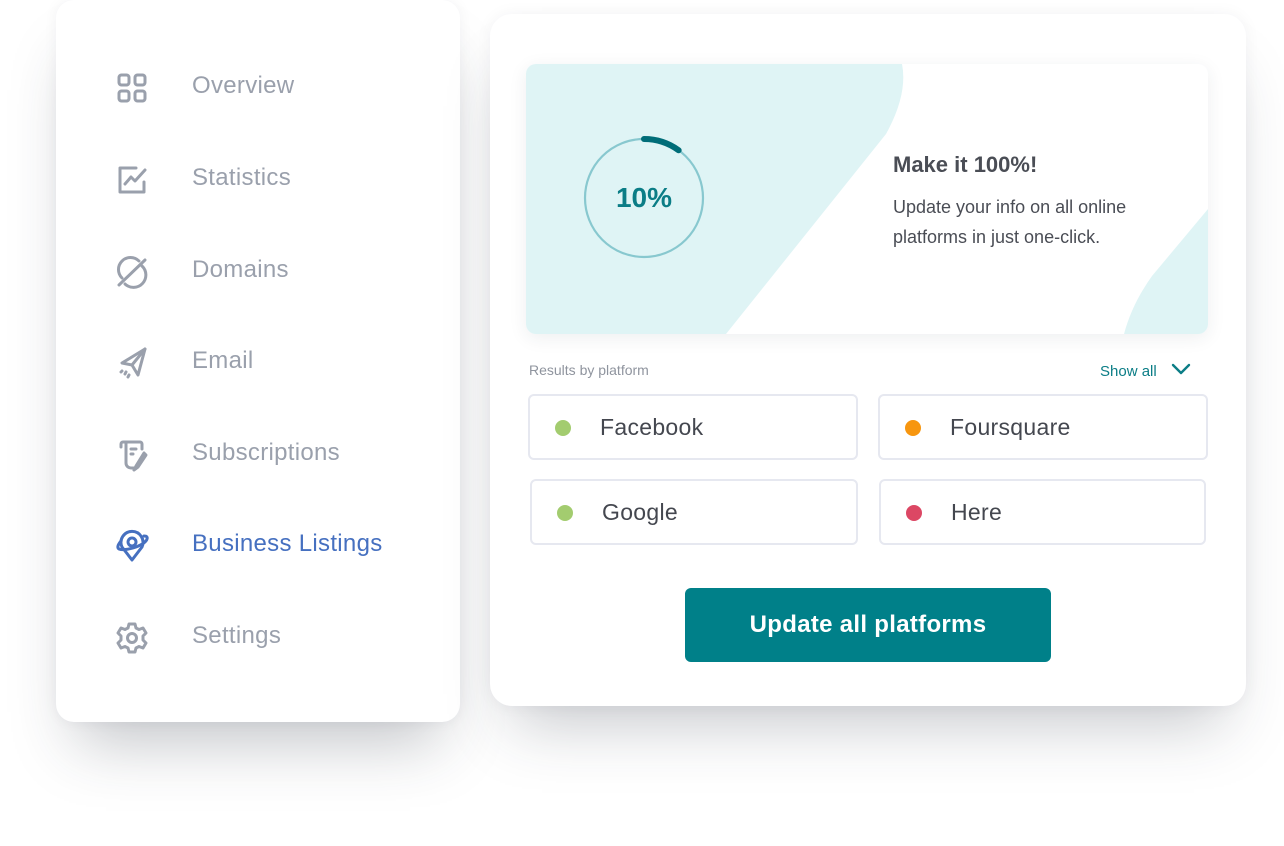 The height and width of the screenshot is (846, 1284). Describe the element at coordinates (132, 363) in the screenshot. I see `paper-plane-icon` at that location.